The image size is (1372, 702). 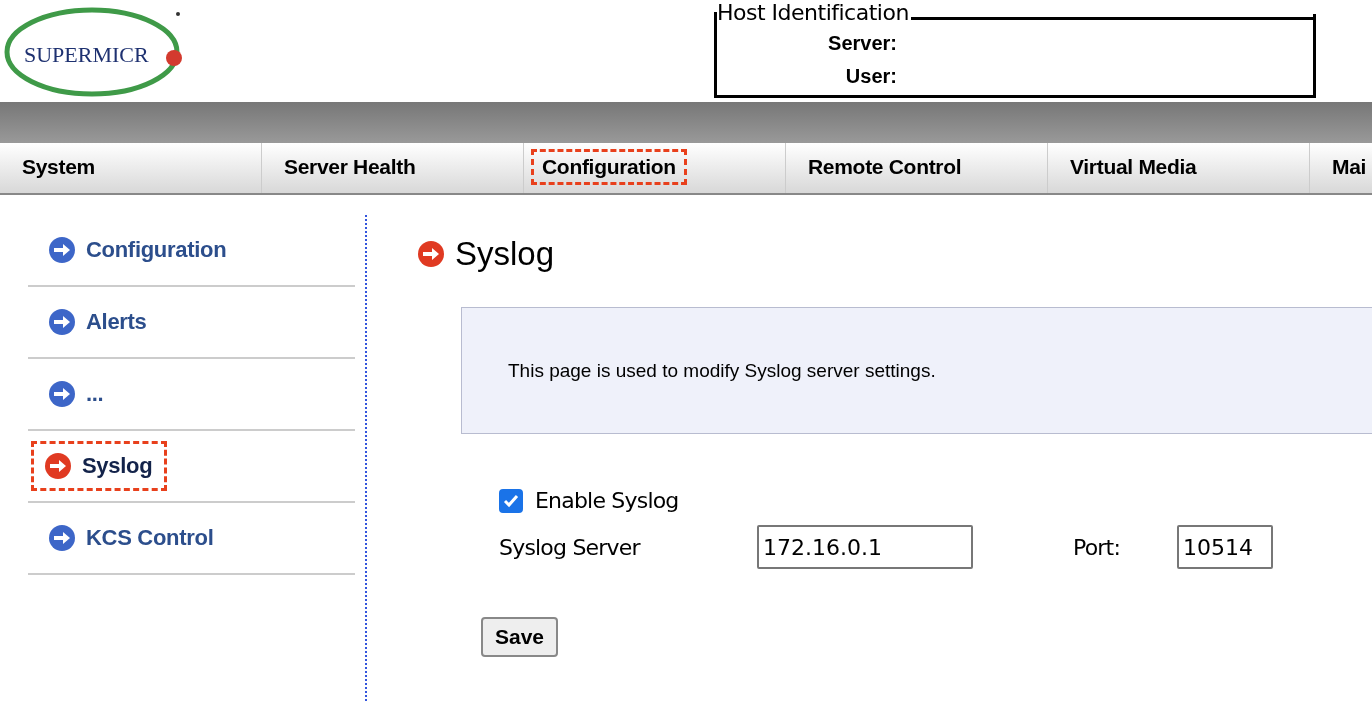 I want to click on field-label: User:, so click(x=870, y=76).